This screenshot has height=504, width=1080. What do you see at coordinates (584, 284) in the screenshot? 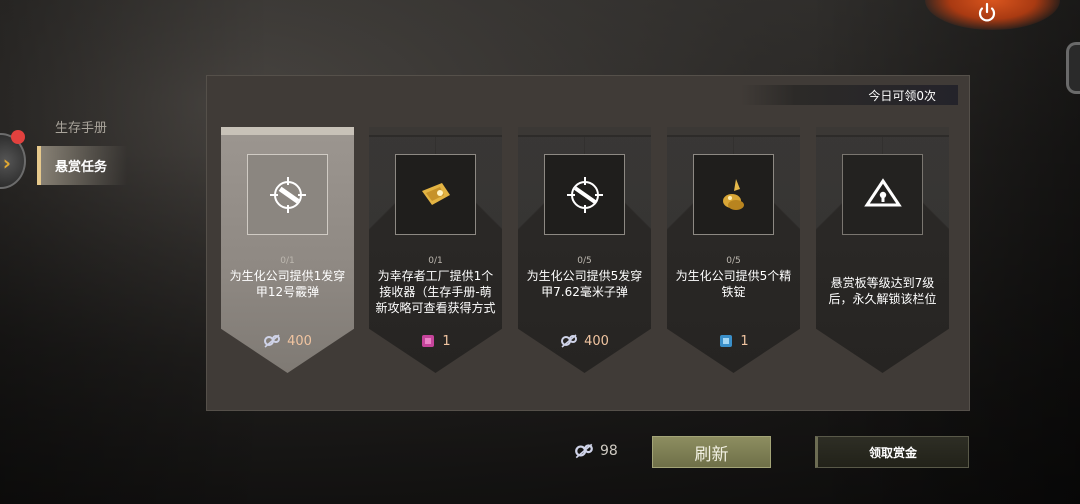
I see `task-description: 为生化公司提供5发穿甲7.62毫米子弹` at bounding box center [584, 284].